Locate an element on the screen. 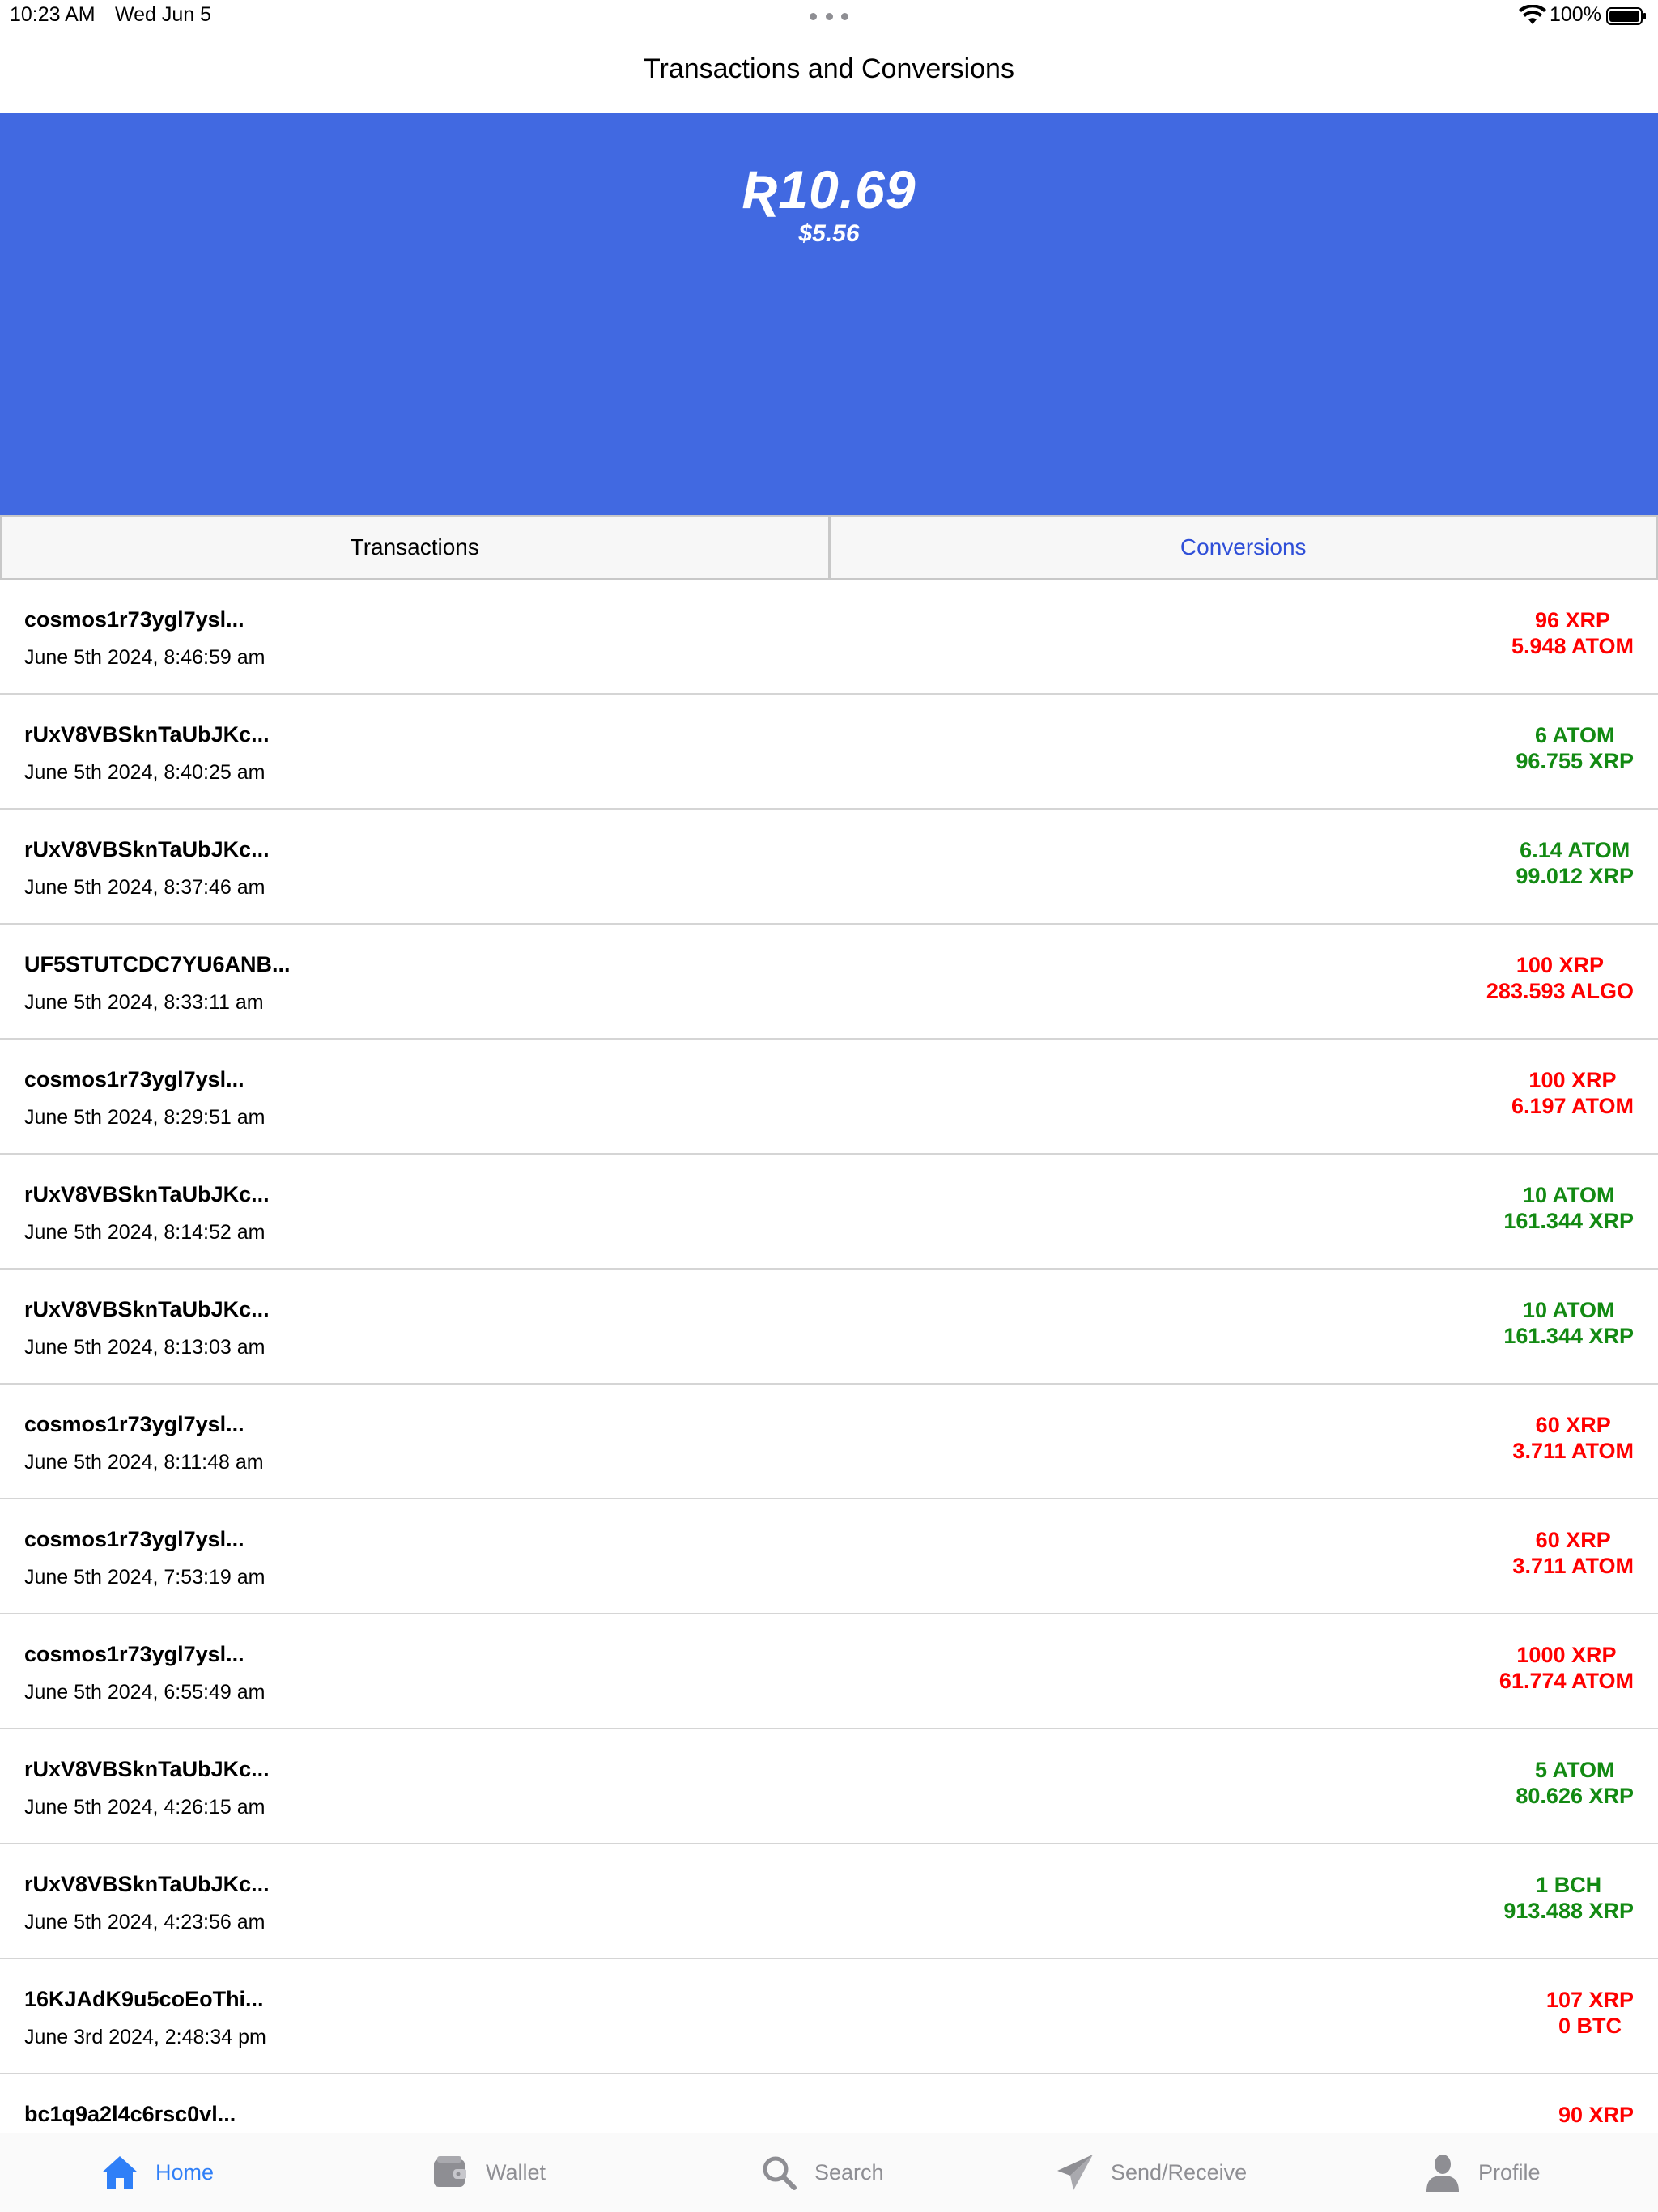 This screenshot has height=2212, width=1658. amount-to: 6.197 ATOM is located at coordinates (1572, 1106).